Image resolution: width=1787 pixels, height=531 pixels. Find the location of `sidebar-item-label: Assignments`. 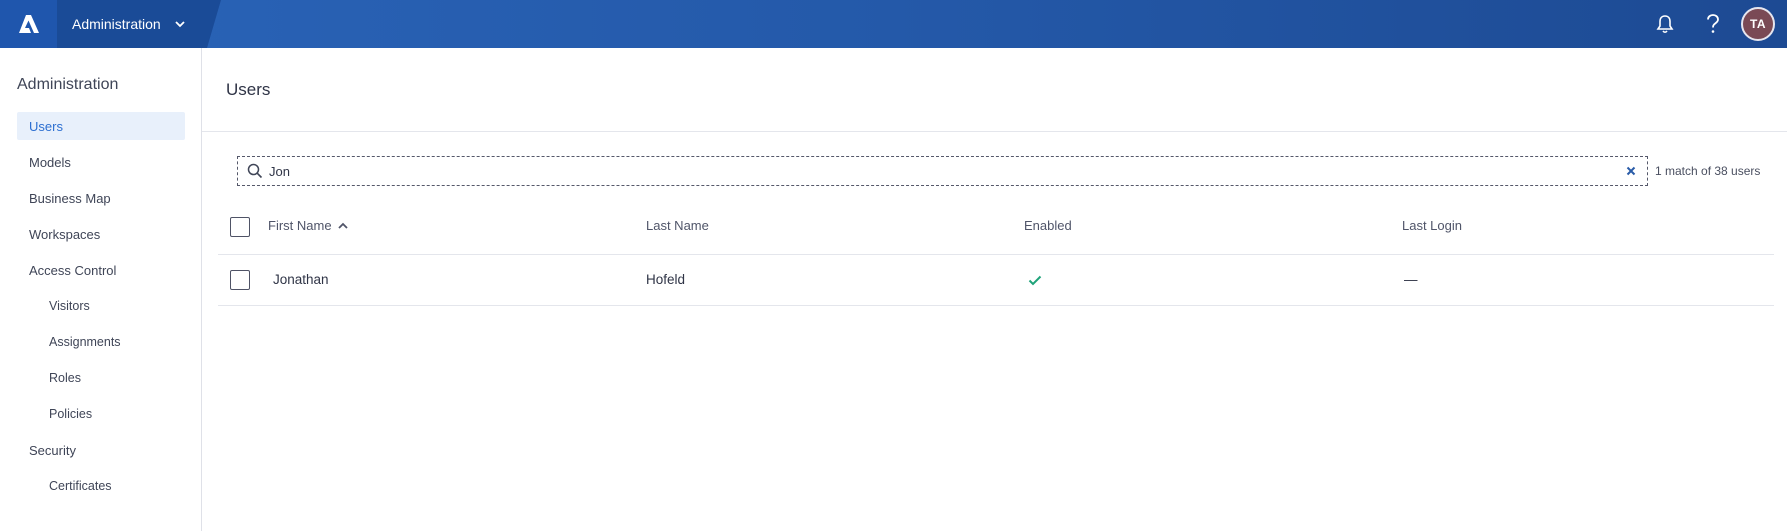

sidebar-item-label: Assignments is located at coordinates (85, 342).